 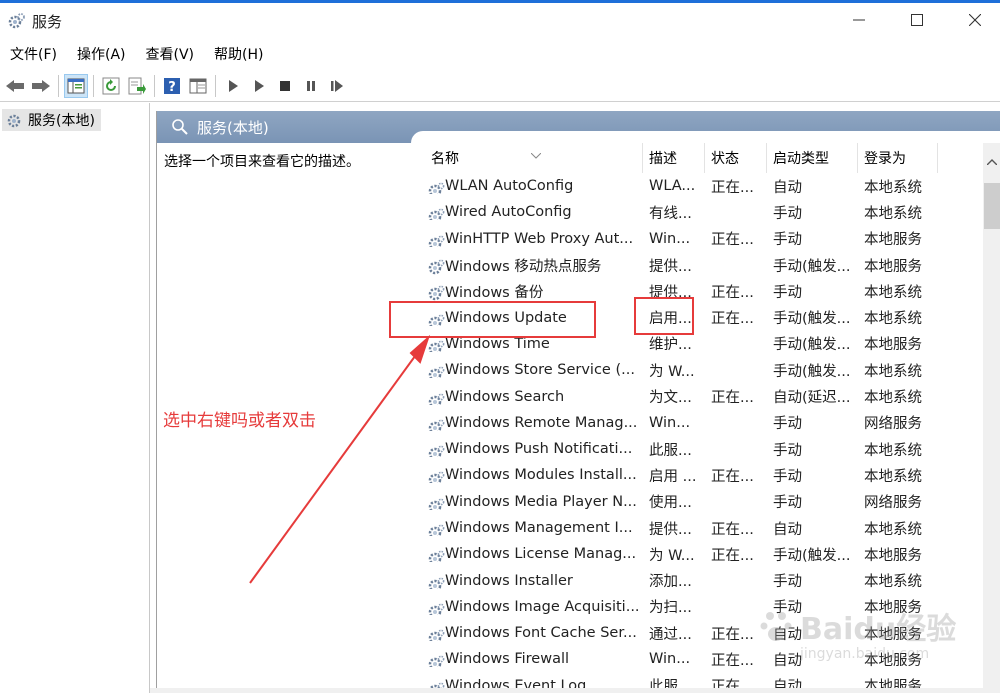 I want to click on start-service-icon, so click(x=233, y=85).